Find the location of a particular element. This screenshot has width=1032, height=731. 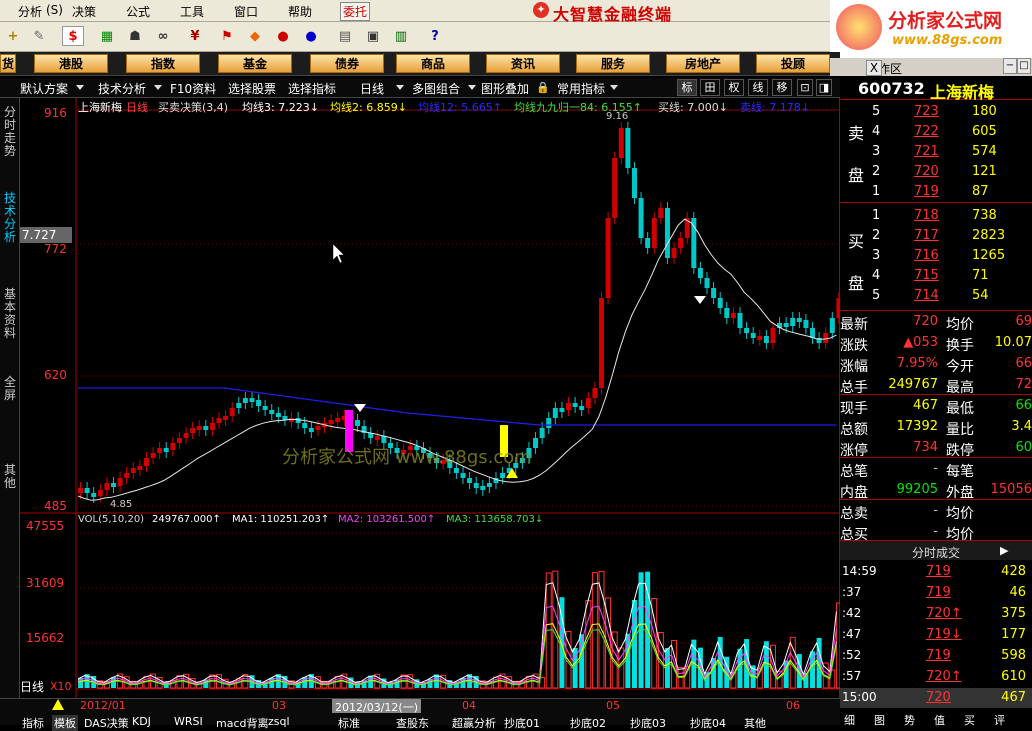

cat-bond: 债券 is located at coordinates (347, 63).